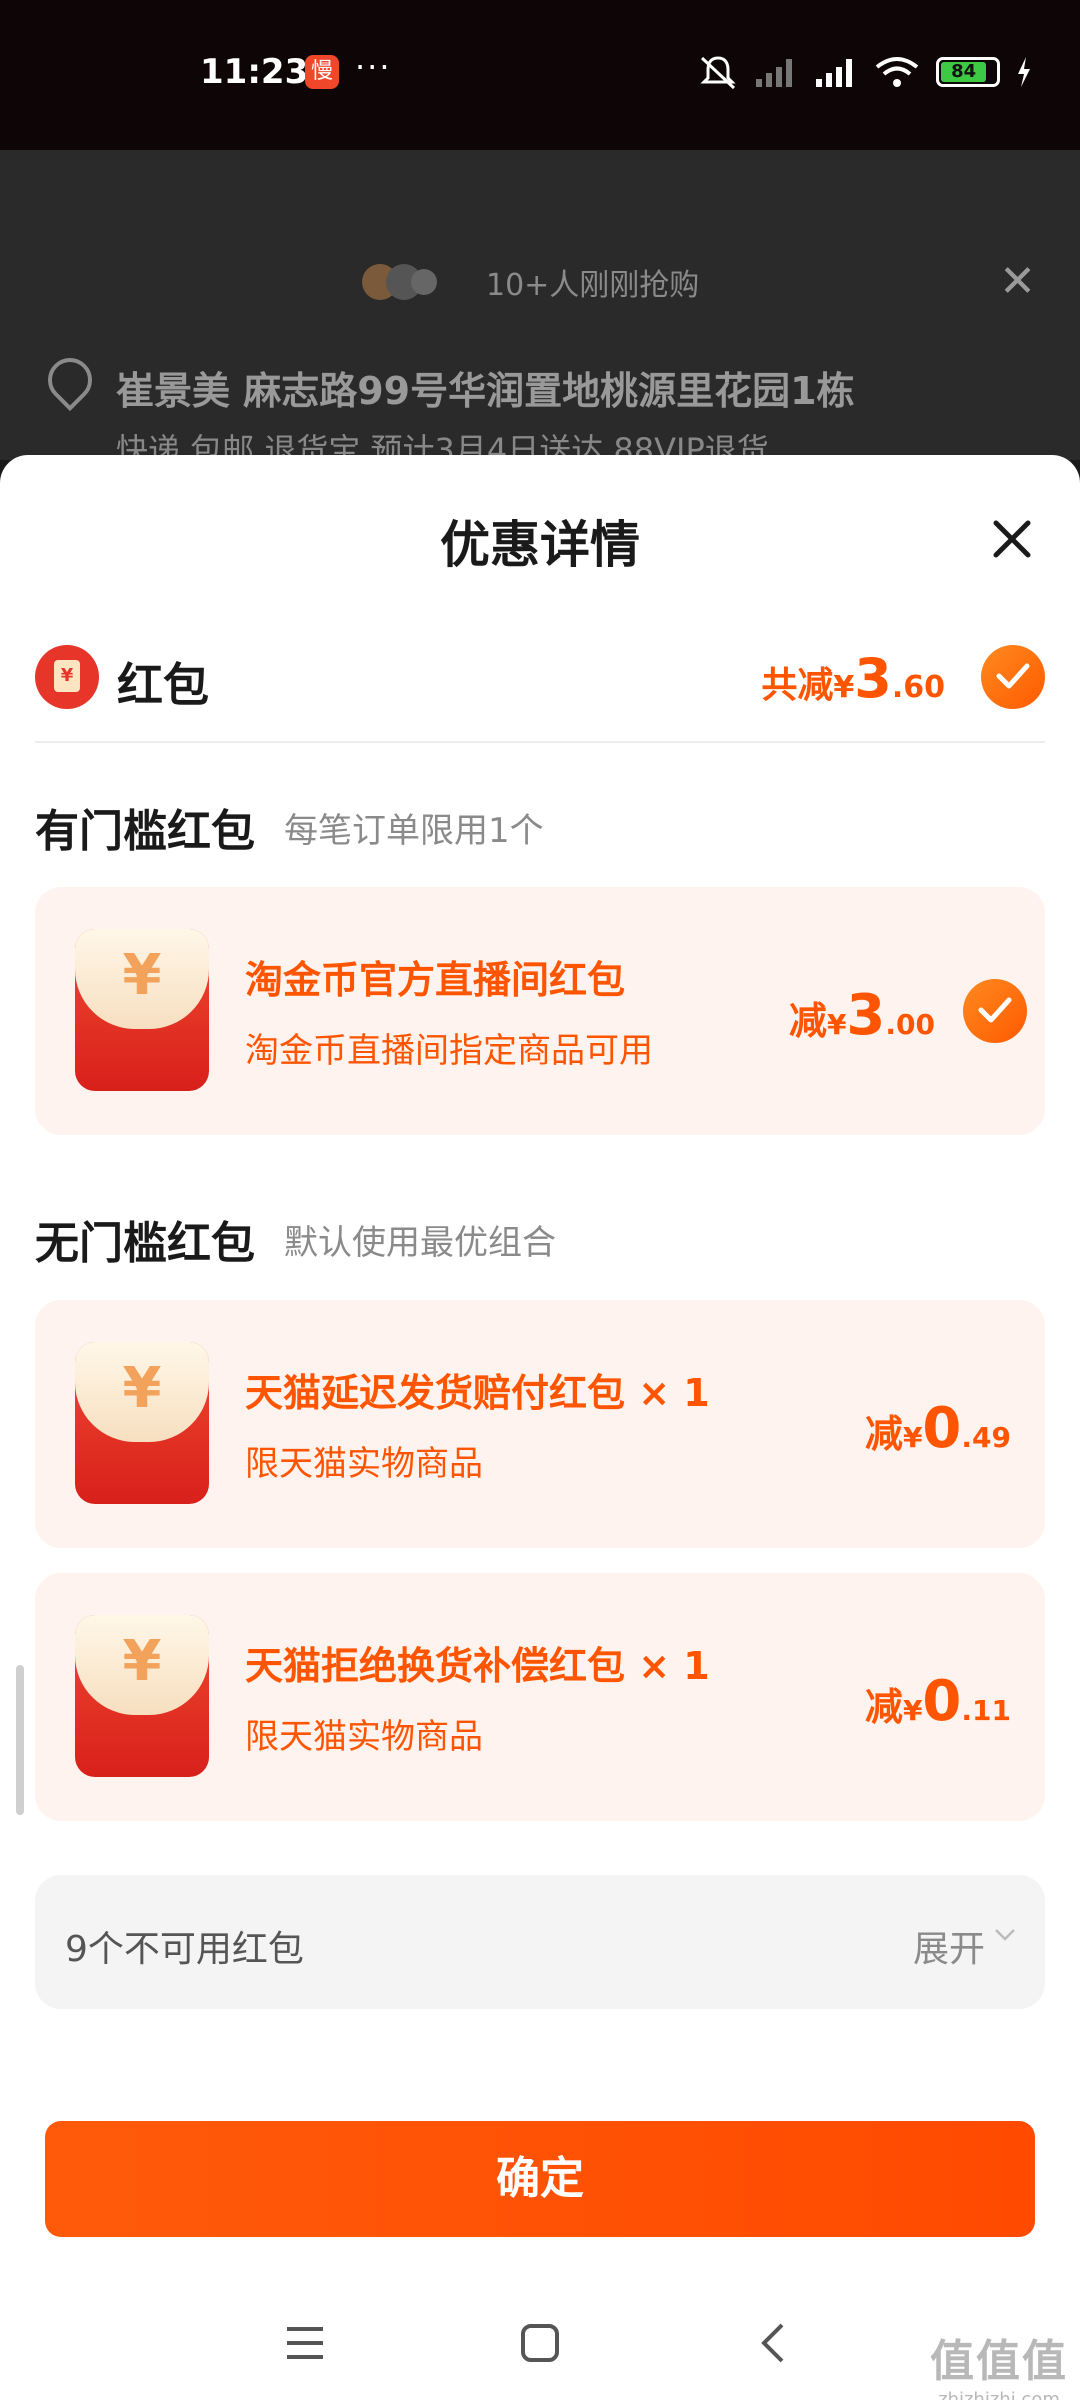  Describe the element at coordinates (1013, 677) in the screenshot. I see `redpacket-check-icon` at that location.